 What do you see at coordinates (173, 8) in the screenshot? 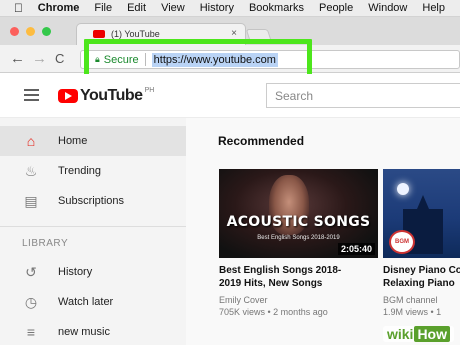
I see `menu-view: View` at bounding box center [173, 8].